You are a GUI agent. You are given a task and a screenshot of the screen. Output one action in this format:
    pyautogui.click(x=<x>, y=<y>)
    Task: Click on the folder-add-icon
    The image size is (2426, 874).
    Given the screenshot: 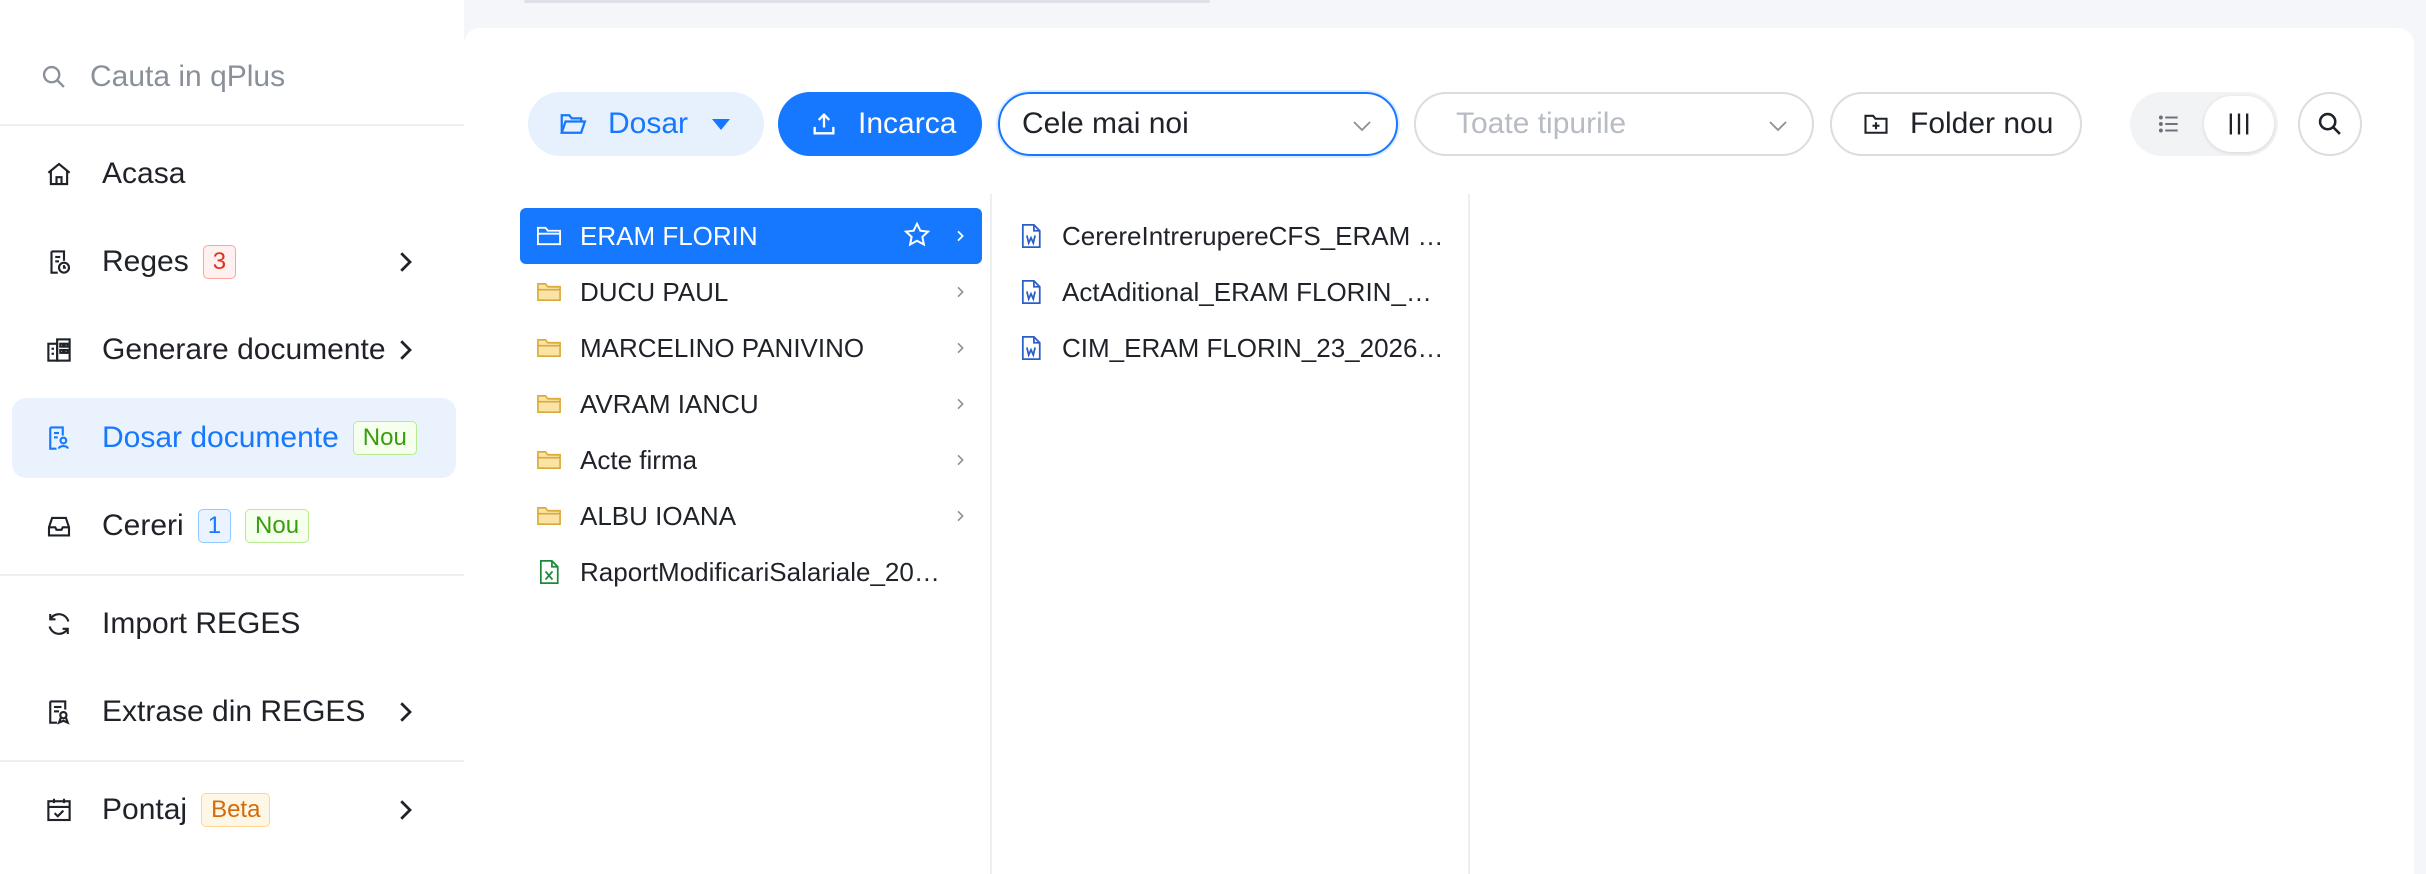 What is the action you would take?
    pyautogui.click(x=1876, y=124)
    